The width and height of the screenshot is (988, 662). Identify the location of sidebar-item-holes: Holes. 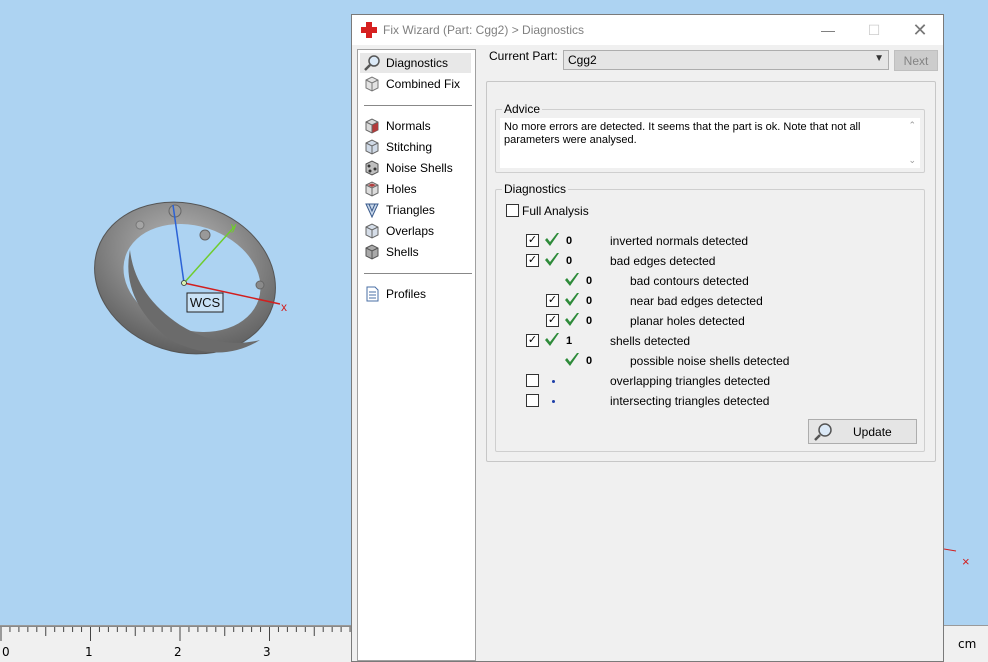
(415, 189).